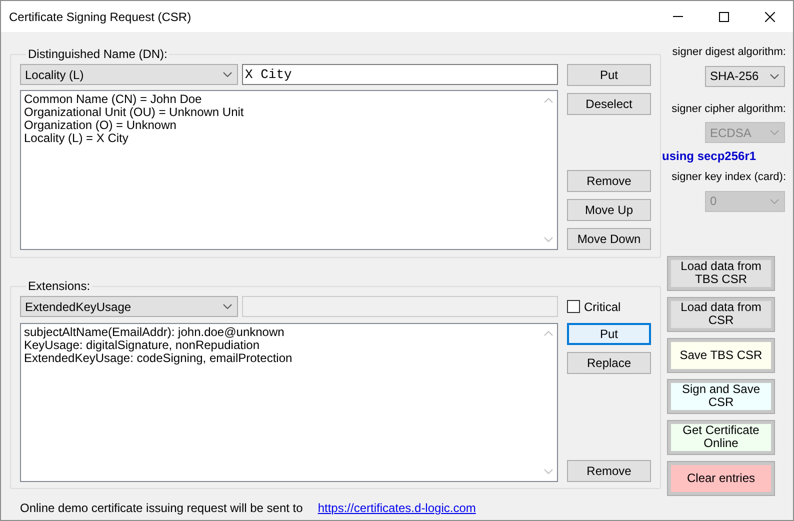  What do you see at coordinates (609, 210) in the screenshot?
I see `button: Move Up` at bounding box center [609, 210].